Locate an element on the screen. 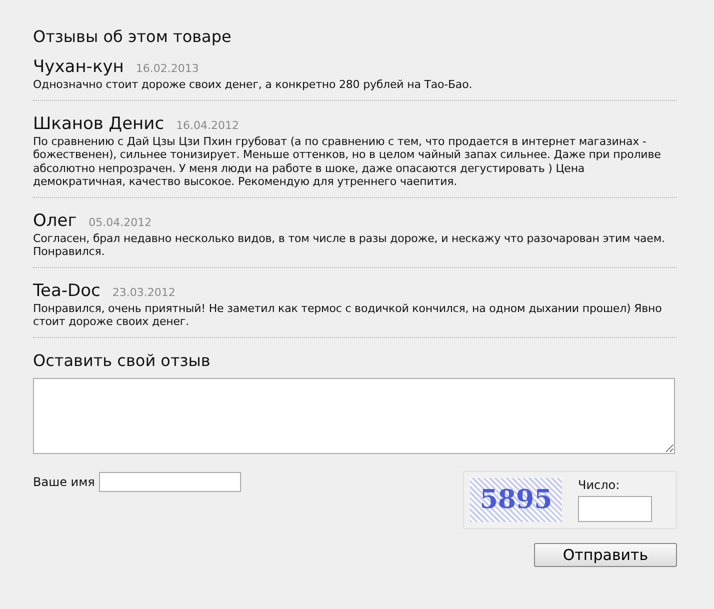 This screenshot has height=609, width=714. review-date: 05.04.2012 is located at coordinates (120, 222).